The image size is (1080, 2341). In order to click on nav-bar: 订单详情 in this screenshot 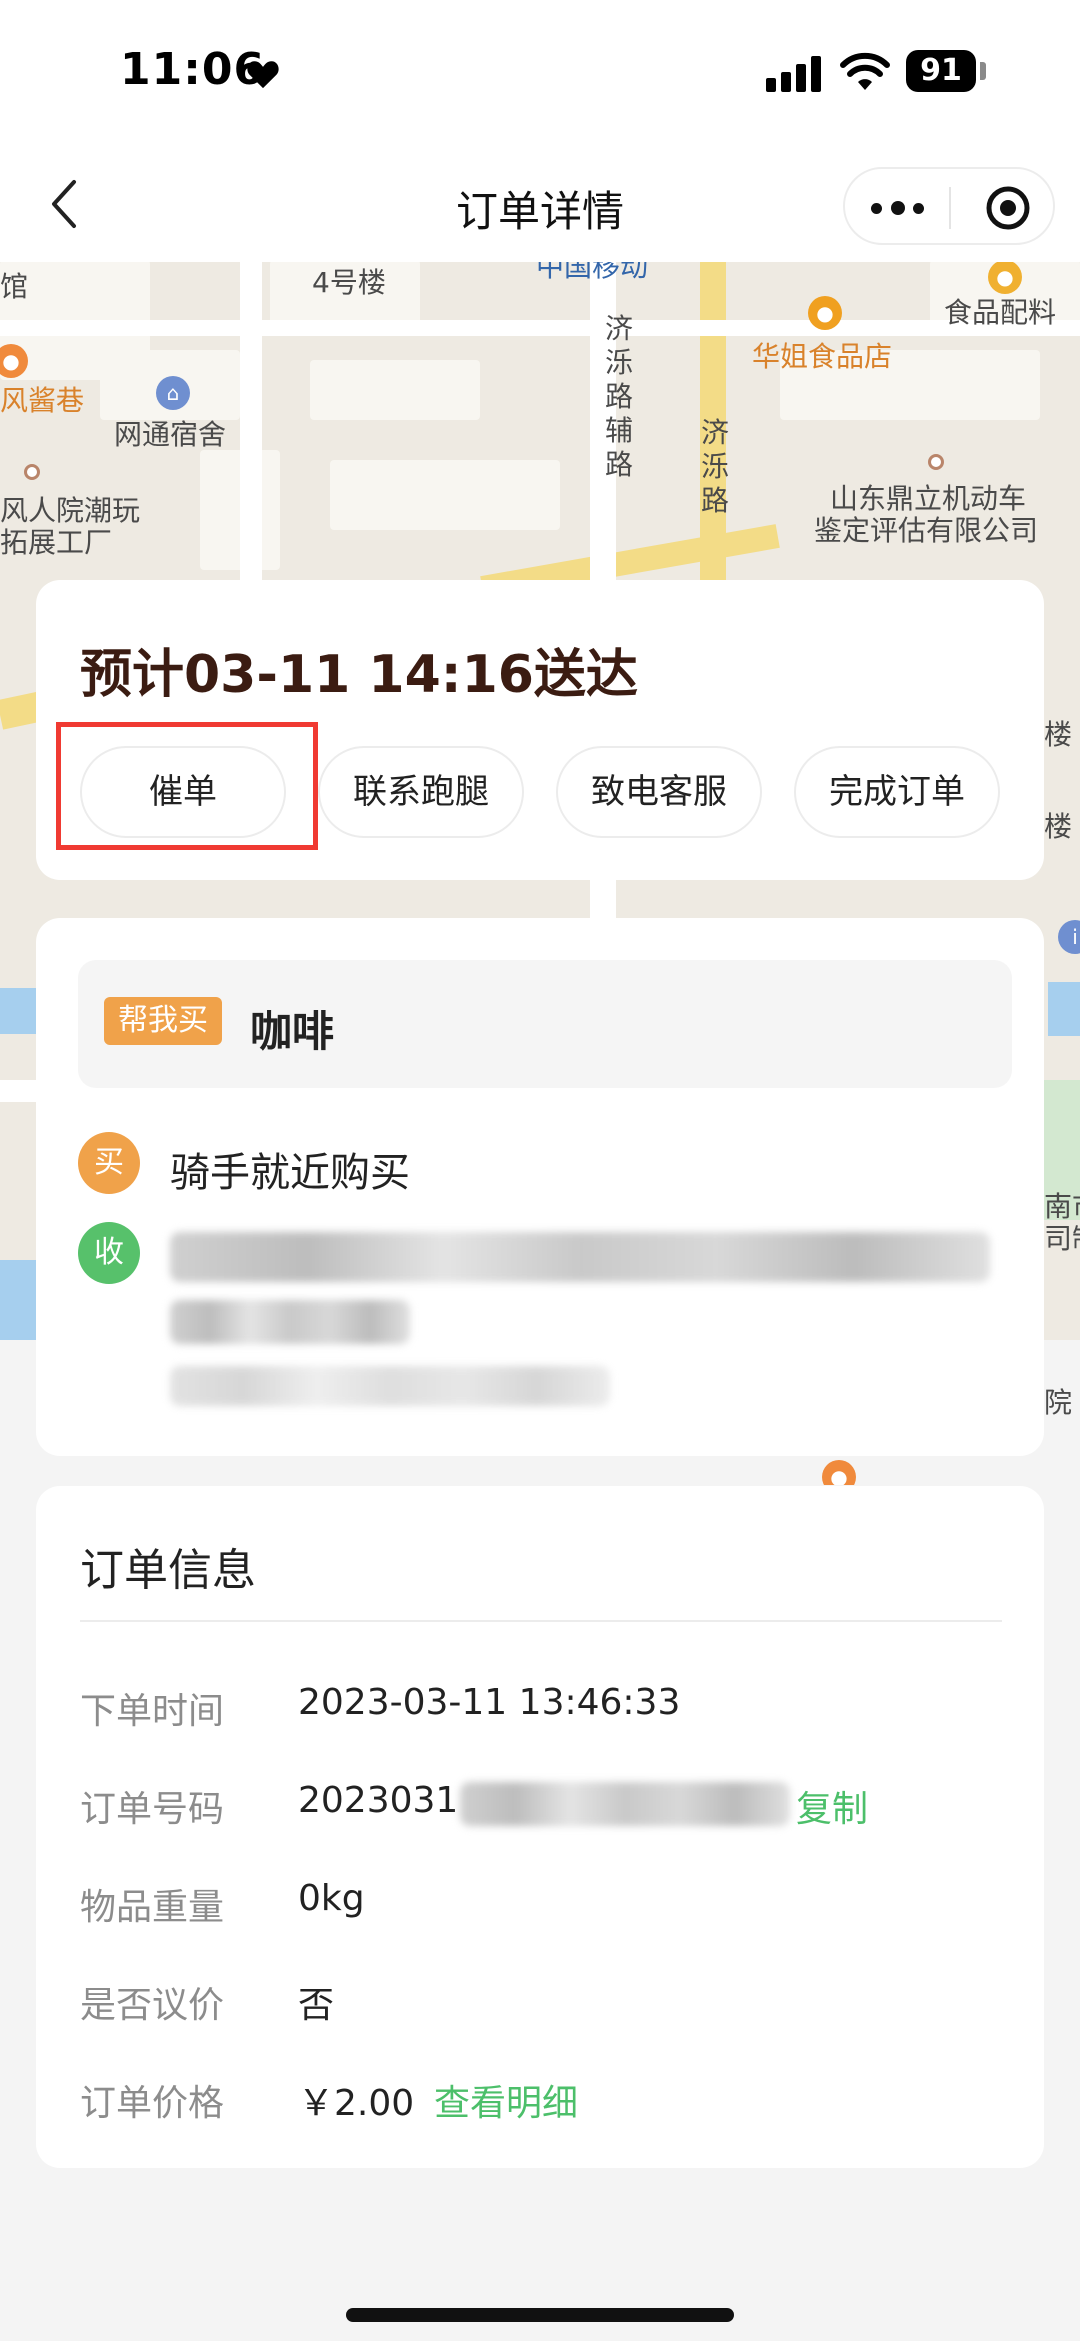, I will do `click(540, 206)`.